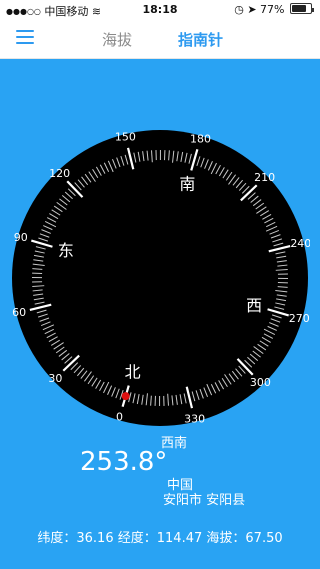 This screenshot has height=569, width=320. What do you see at coordinates (239, 9) in the screenshot?
I see `alarm-icon: ◷` at bounding box center [239, 9].